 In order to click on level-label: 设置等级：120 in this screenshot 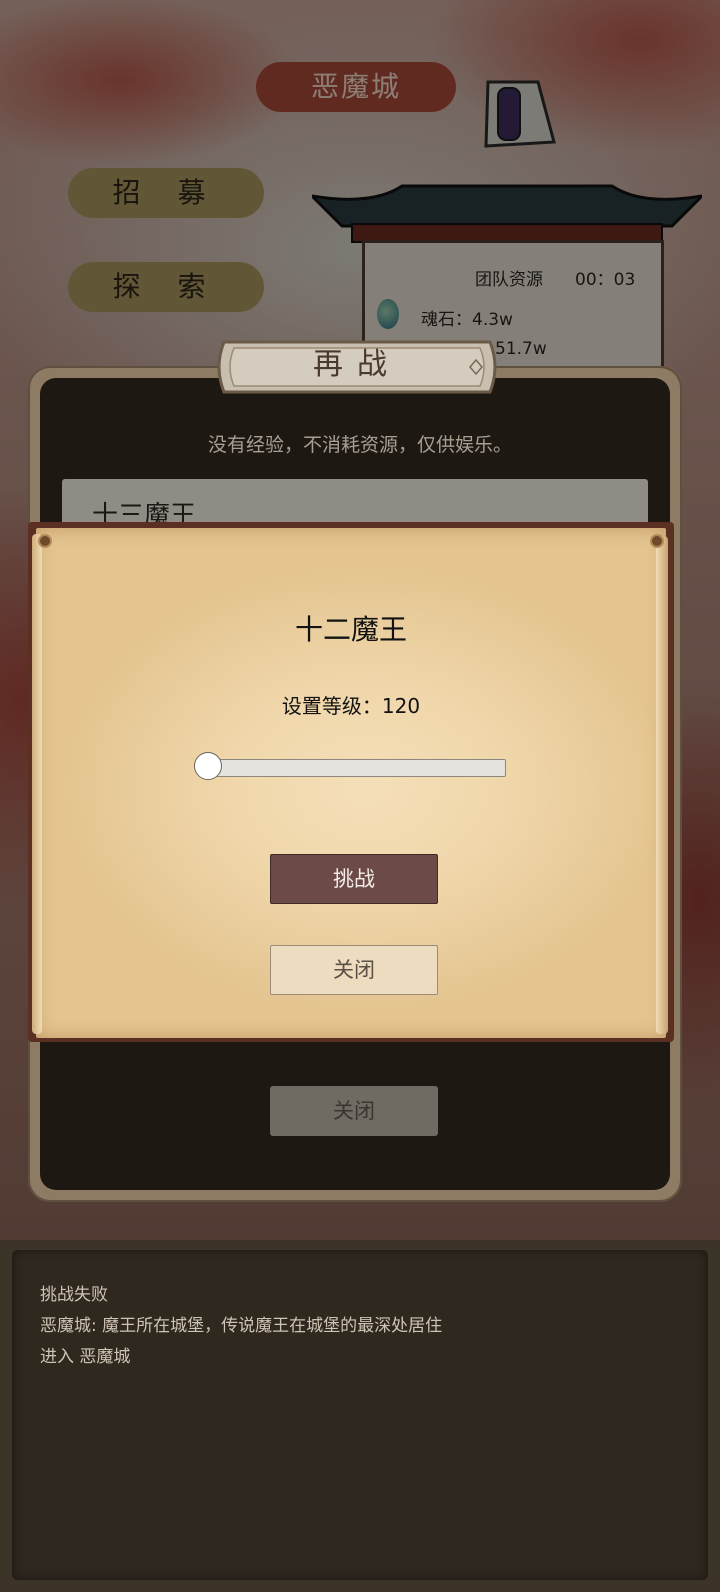, I will do `click(351, 706)`.